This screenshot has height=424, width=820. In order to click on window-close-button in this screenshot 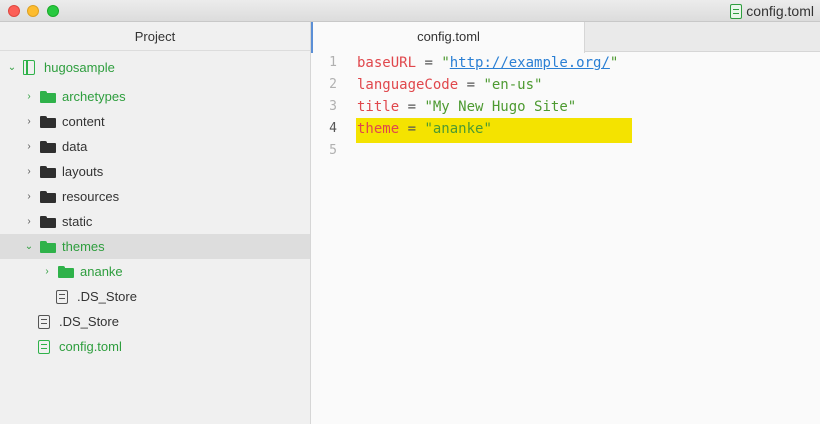, I will do `click(14, 11)`.